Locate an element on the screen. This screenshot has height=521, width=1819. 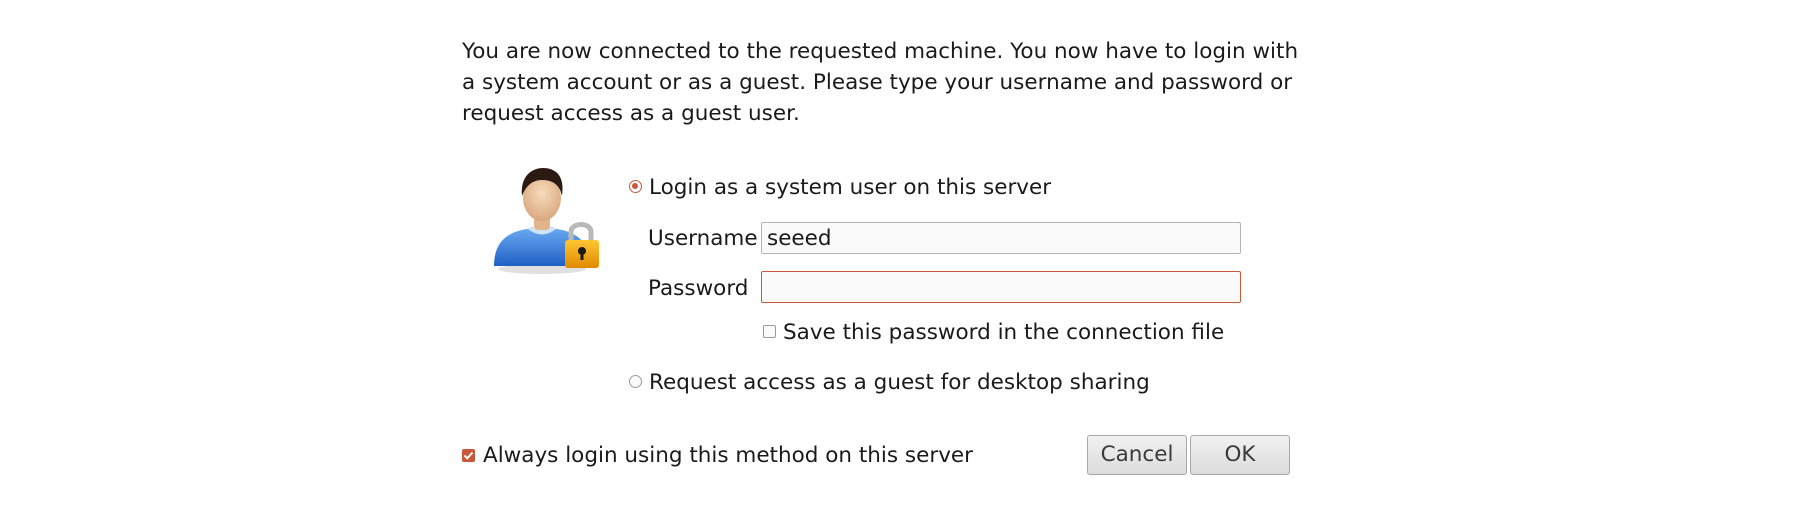
always-login-checkbox is located at coordinates (468, 455).